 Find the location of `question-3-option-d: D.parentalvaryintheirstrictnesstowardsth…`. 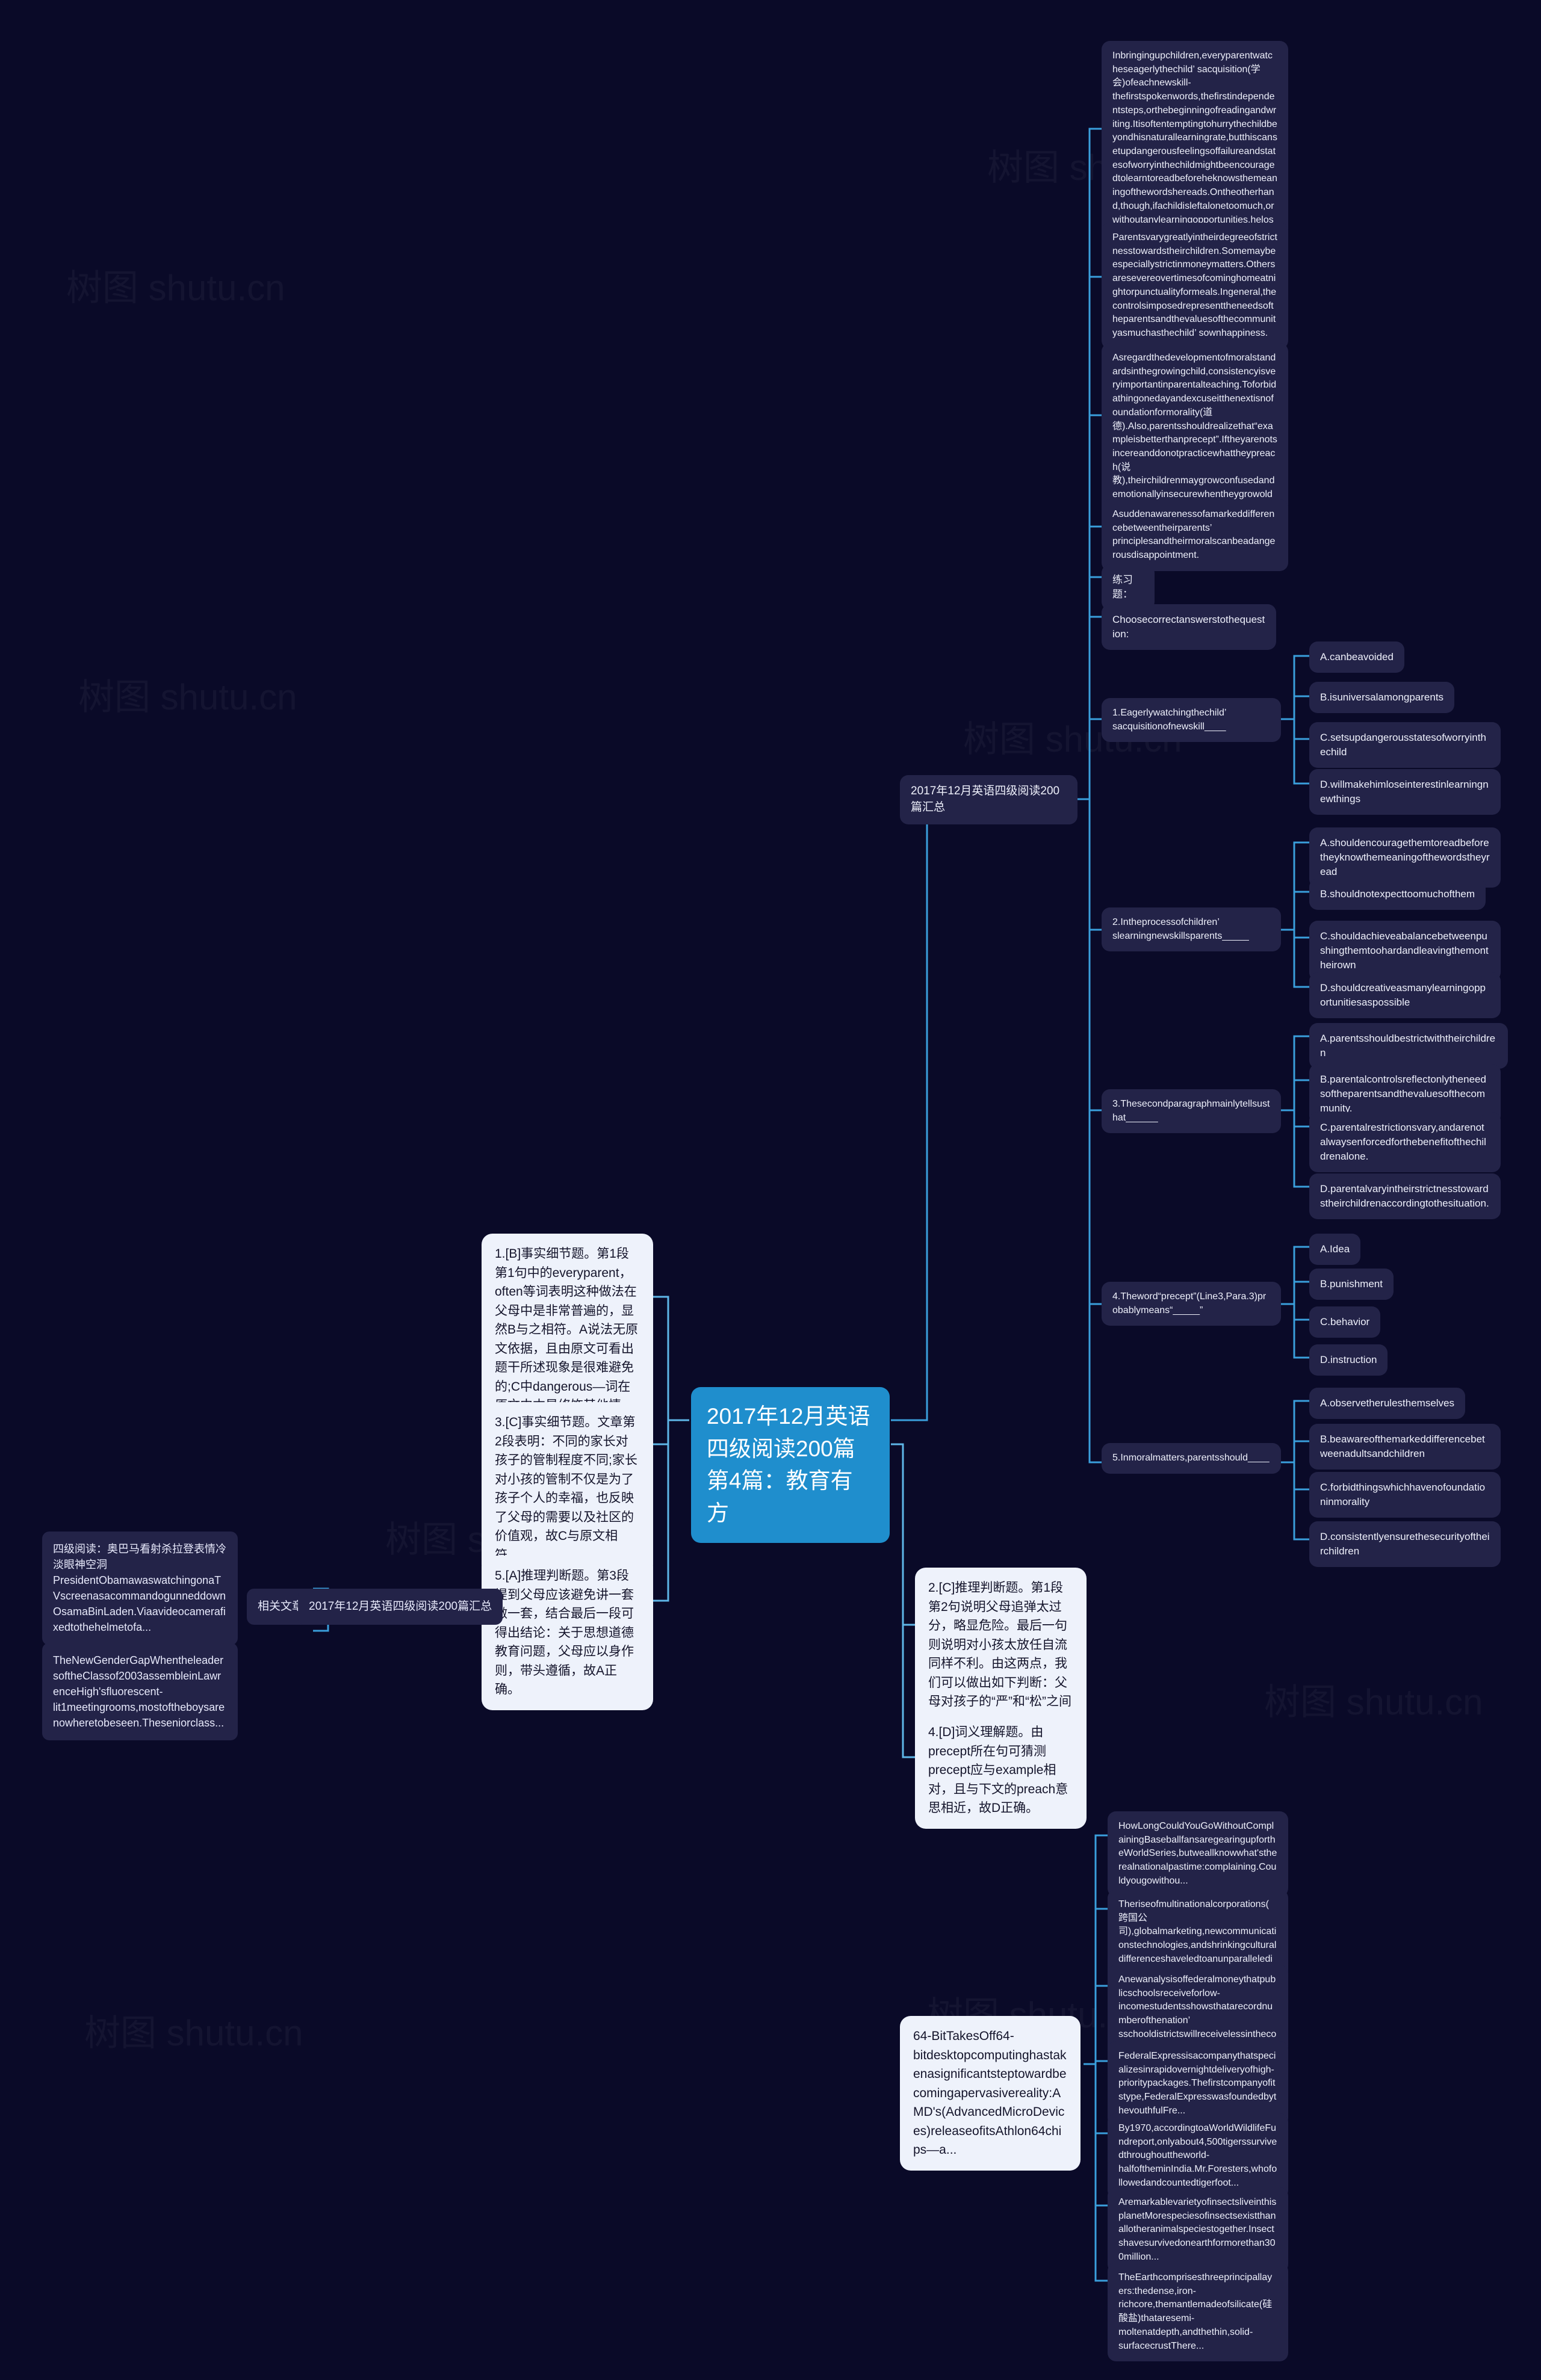

question-3-option-d: D.parentalvaryintheirstrictnesstowardsth… is located at coordinates (1405, 1197).